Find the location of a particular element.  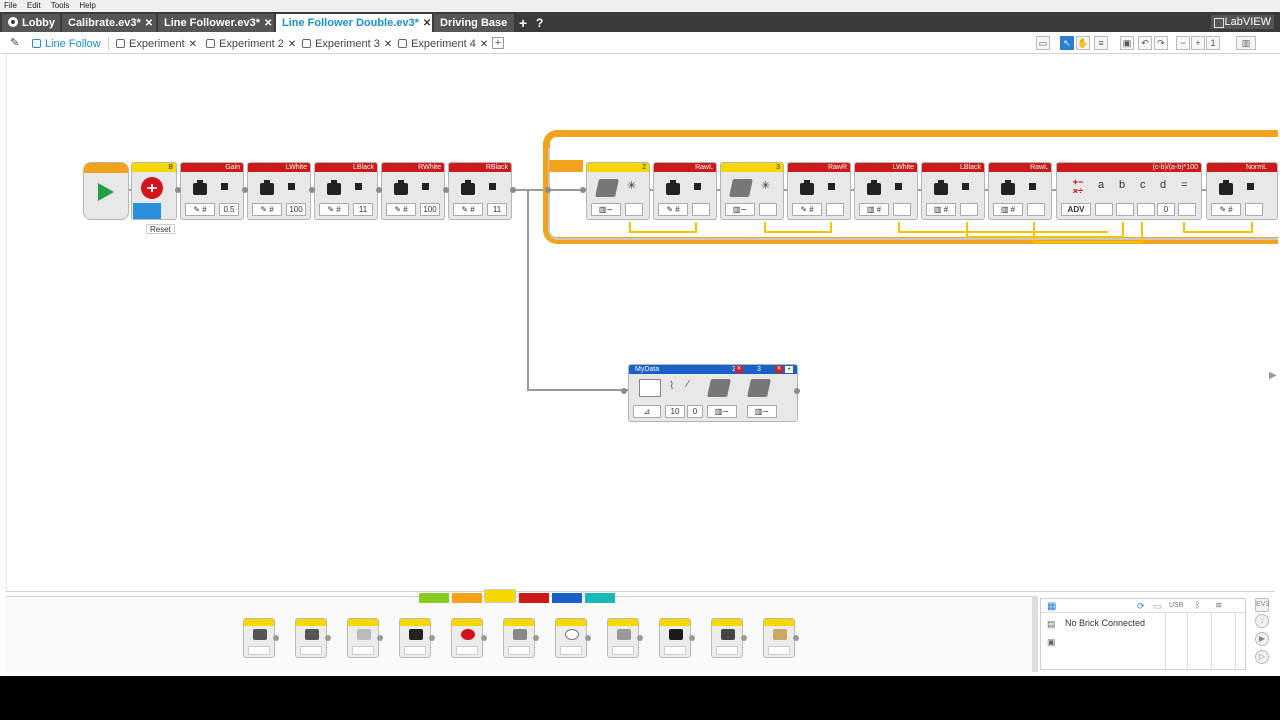

sensor-mode-selector: ▥∼ is located at coordinates (722, 411).